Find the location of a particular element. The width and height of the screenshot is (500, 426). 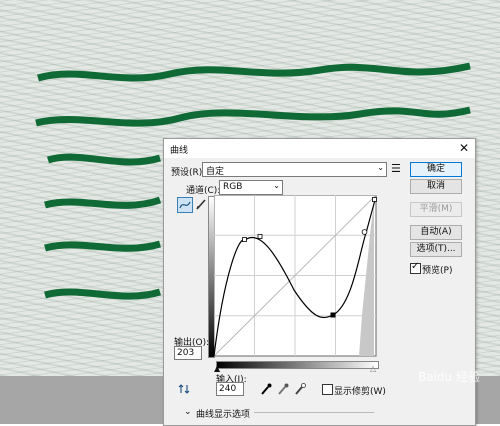

eyedropper-white-icon is located at coordinates (300, 389).